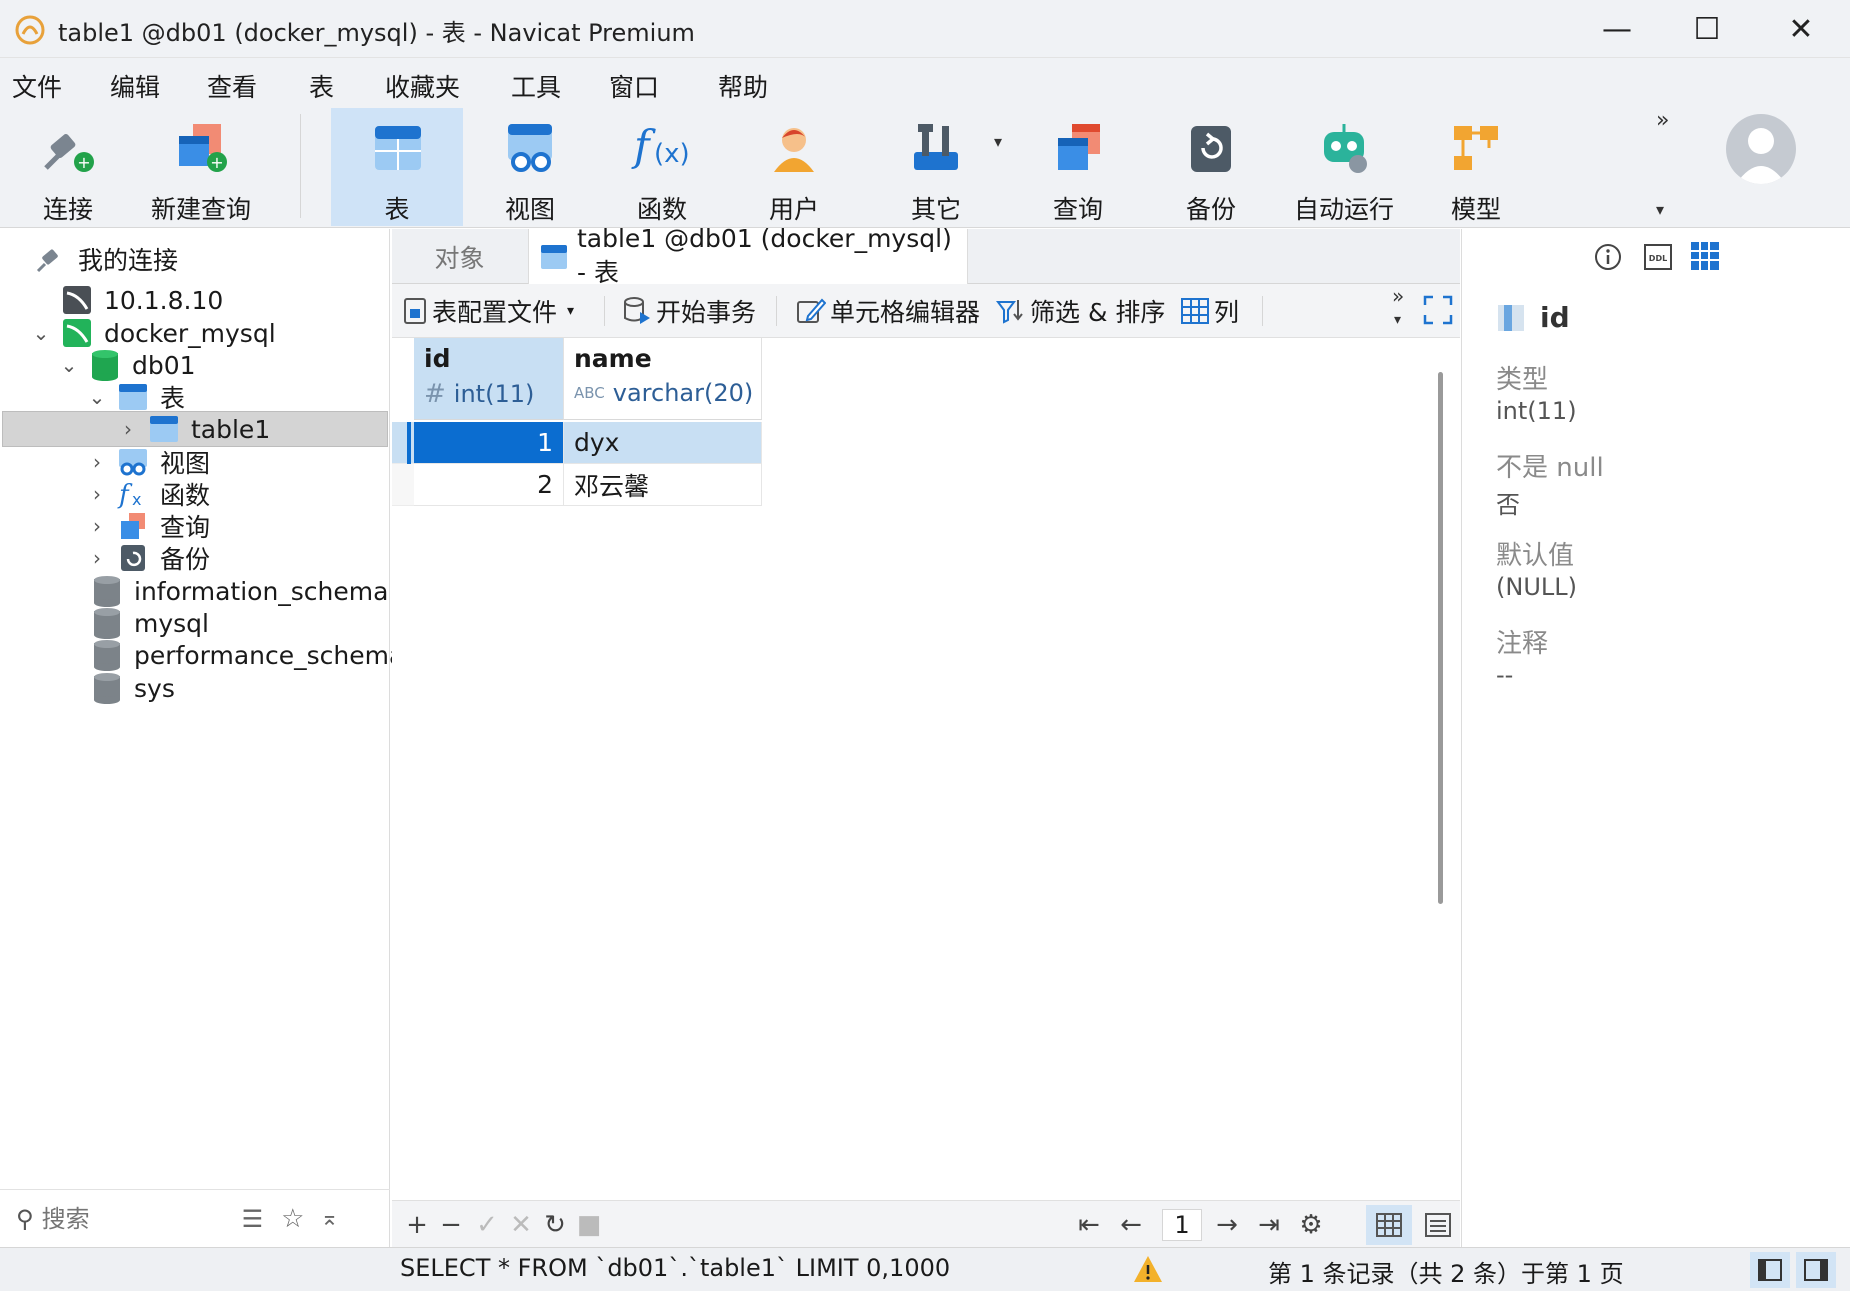 Image resolution: width=1850 pixels, height=1291 pixels. What do you see at coordinates (489, 443) in the screenshot?
I see `table-cell: 1` at bounding box center [489, 443].